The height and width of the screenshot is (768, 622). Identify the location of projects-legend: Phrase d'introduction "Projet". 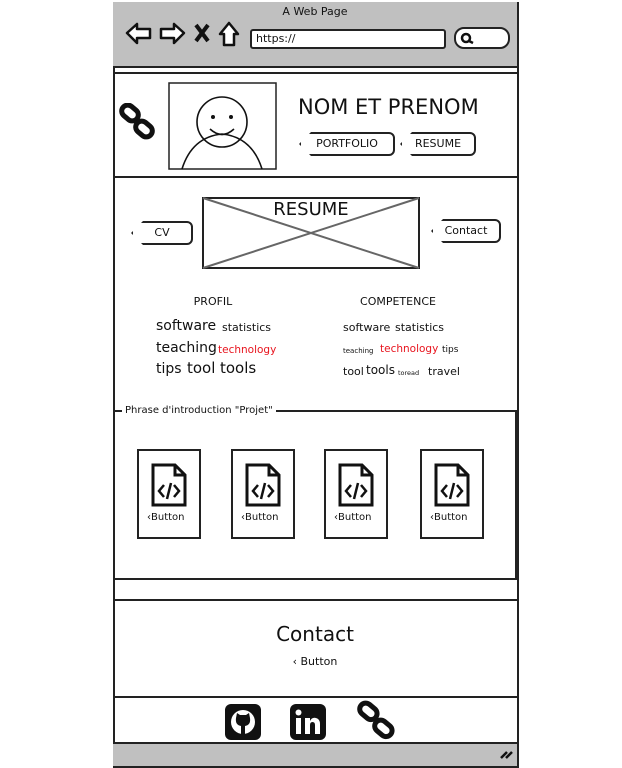
(199, 410).